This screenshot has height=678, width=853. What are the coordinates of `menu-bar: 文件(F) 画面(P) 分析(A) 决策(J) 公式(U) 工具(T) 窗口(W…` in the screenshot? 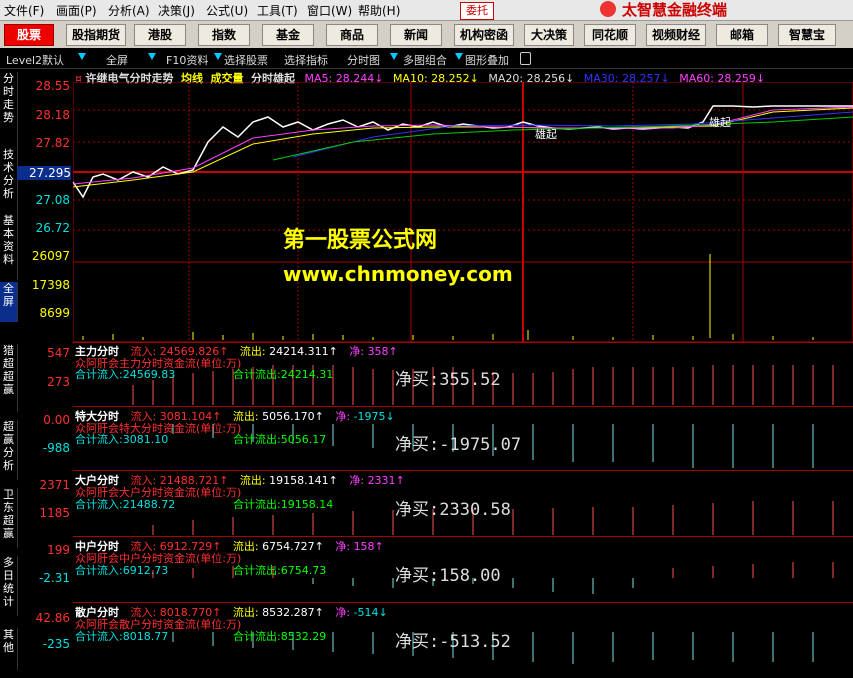 It's located at (426, 10).